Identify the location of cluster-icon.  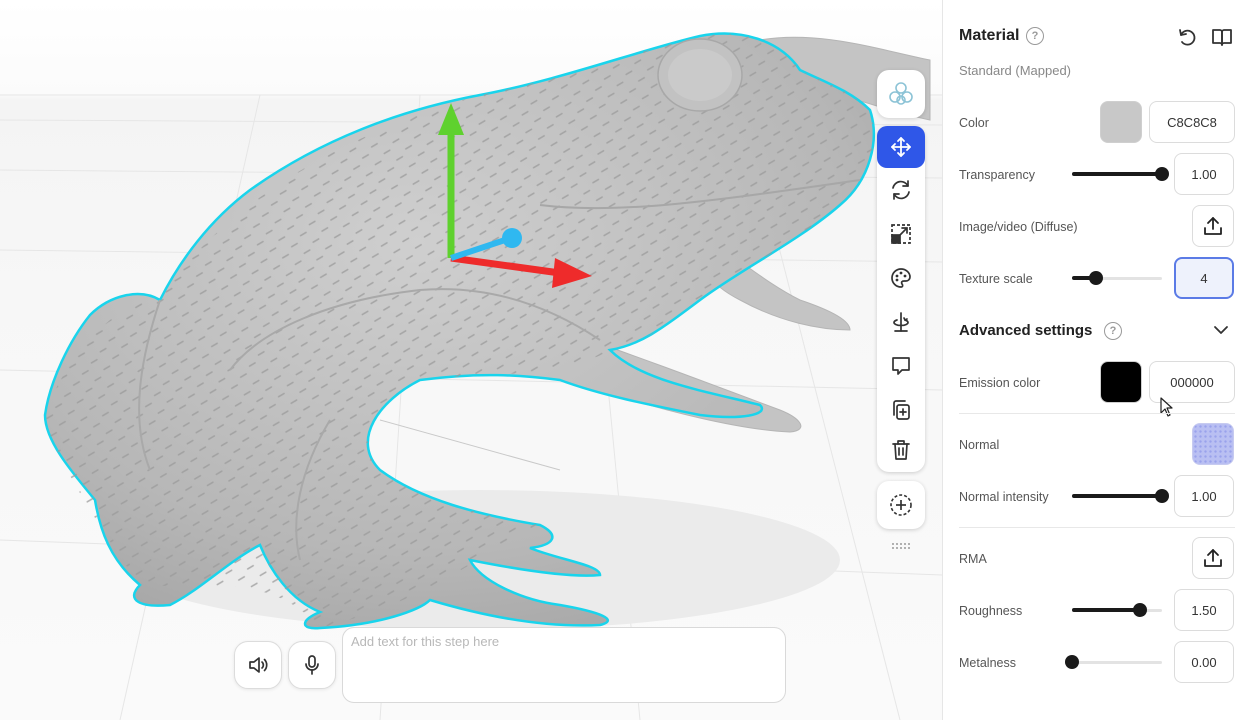
(901, 93).